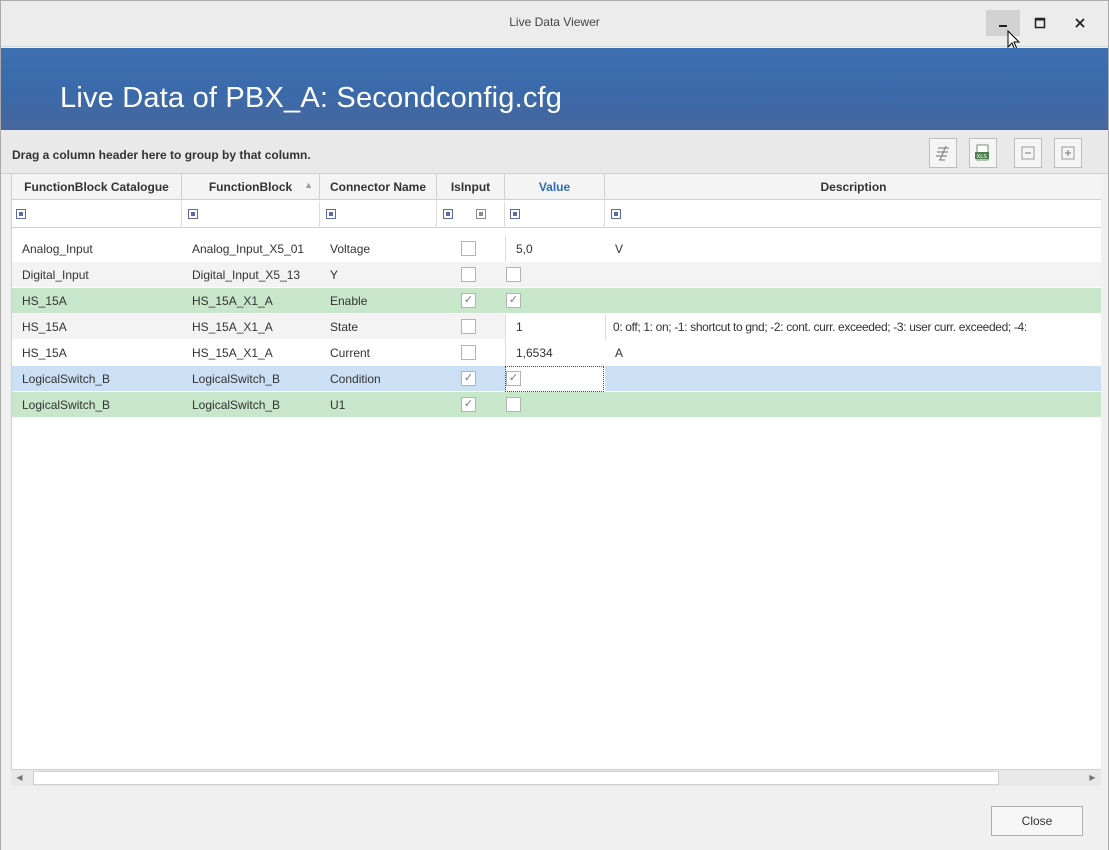 This screenshot has width=1109, height=850. Describe the element at coordinates (344, 327) in the screenshot. I see `cell-connector: State` at that location.